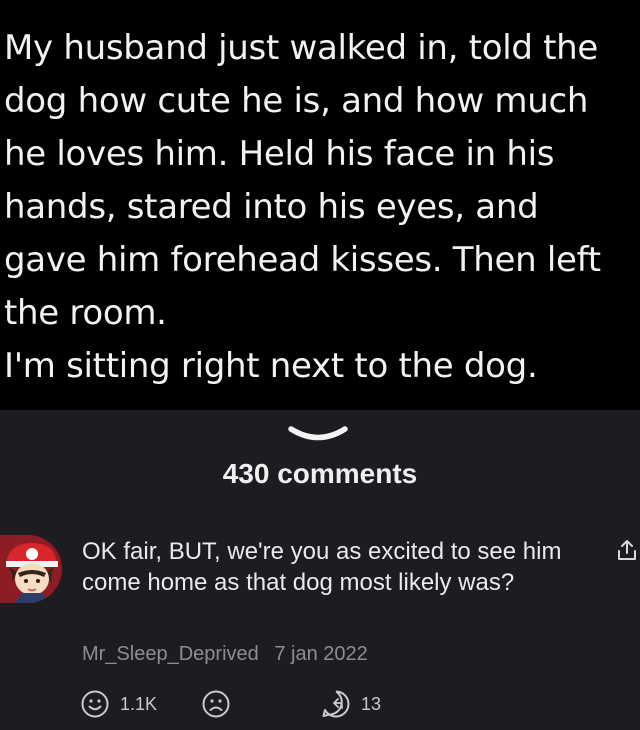 This screenshot has height=730, width=640. Describe the element at coordinates (336, 704) in the screenshot. I see `reply-icon` at that location.